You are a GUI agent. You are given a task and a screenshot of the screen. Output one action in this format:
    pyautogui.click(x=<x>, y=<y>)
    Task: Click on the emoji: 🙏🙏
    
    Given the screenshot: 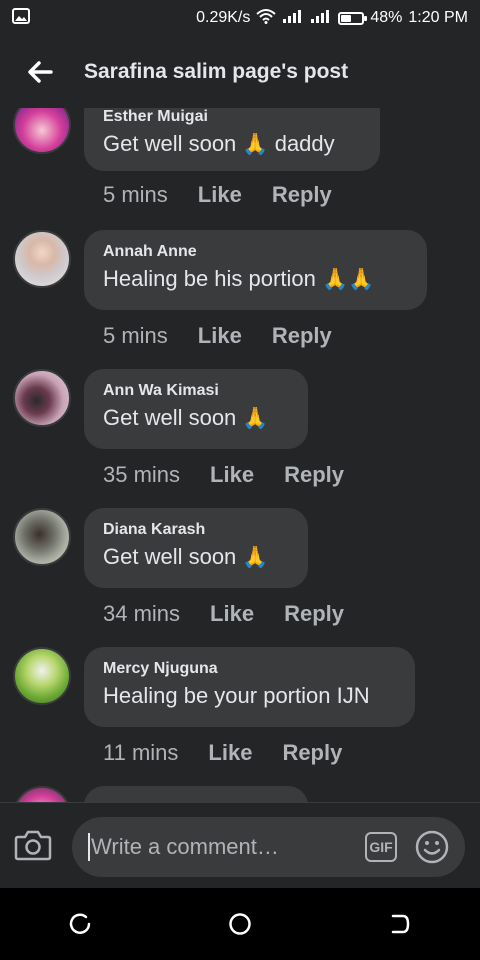 What is the action you would take?
    pyautogui.click(x=348, y=279)
    